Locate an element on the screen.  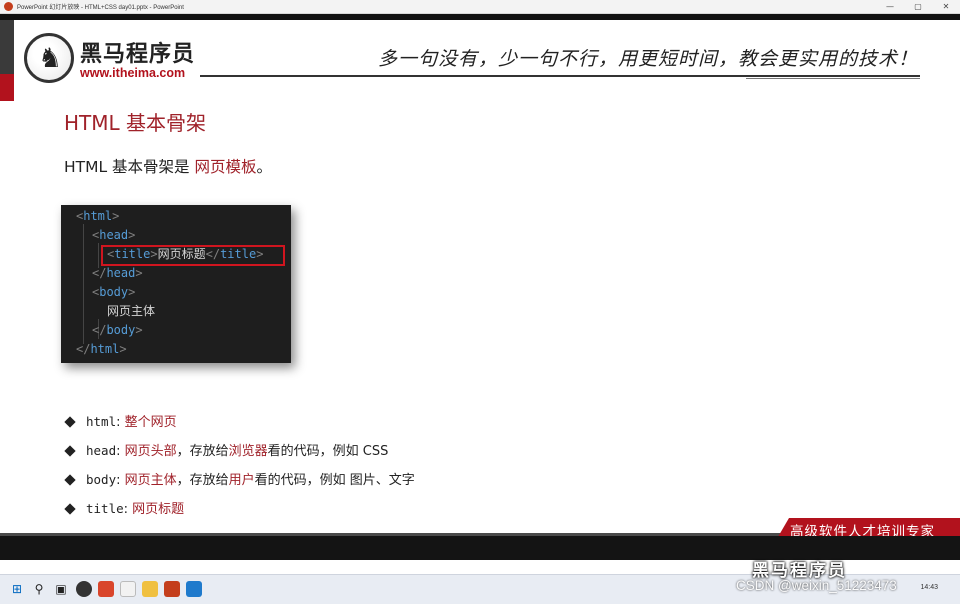
intro-suffix: 。 is located at coordinates (264, 167).